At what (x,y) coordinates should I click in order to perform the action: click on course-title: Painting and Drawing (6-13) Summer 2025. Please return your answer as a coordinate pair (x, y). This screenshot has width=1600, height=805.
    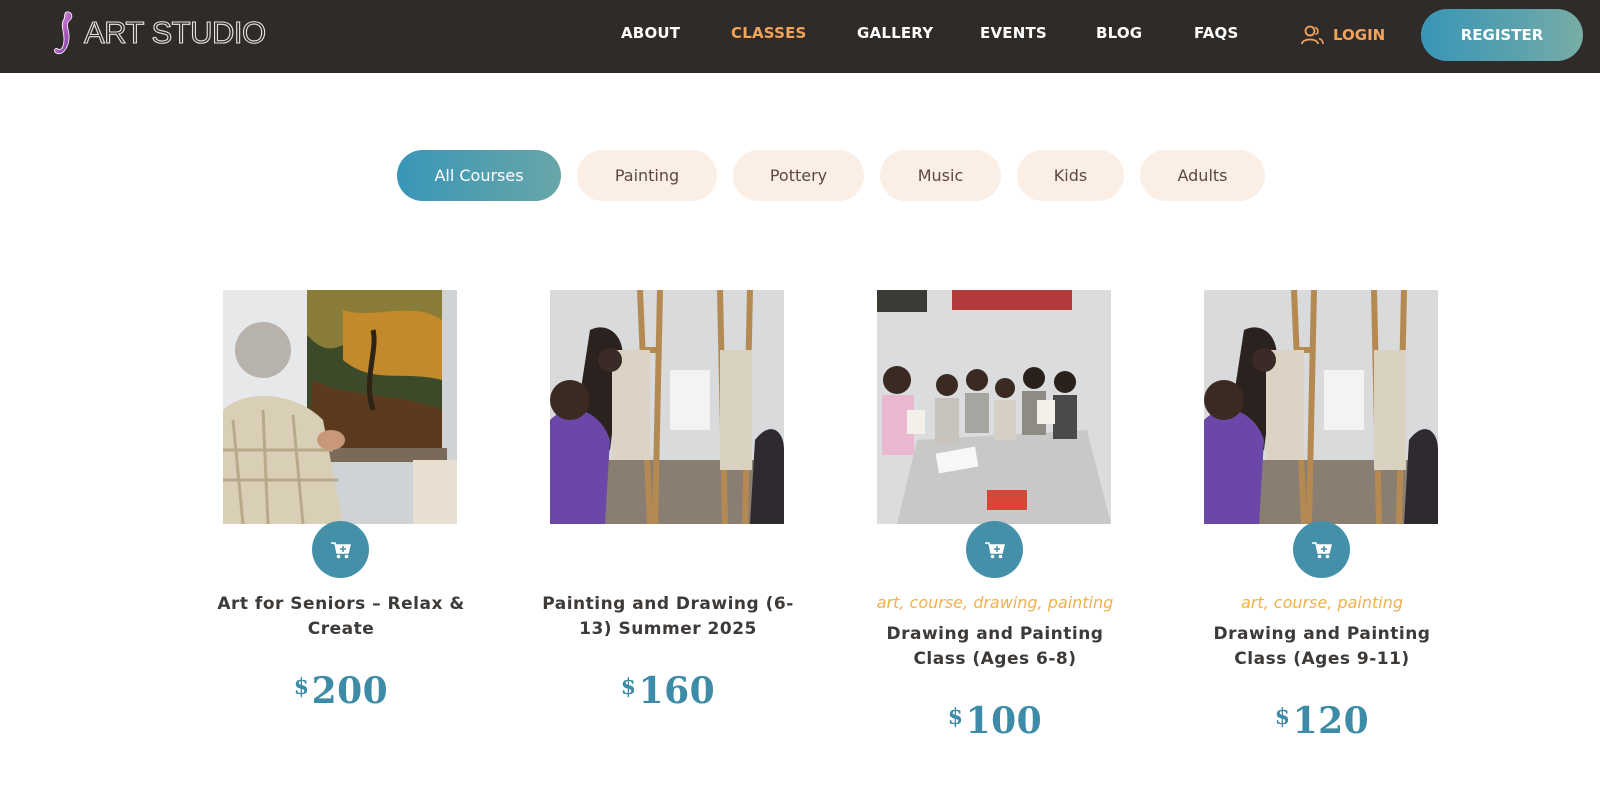
    Looking at the image, I should click on (668, 617).